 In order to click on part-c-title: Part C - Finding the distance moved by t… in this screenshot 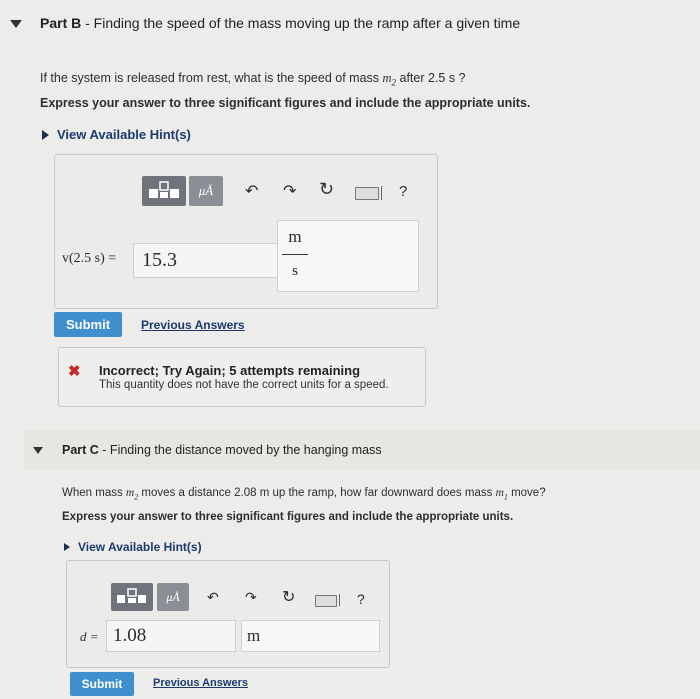, I will do `click(222, 450)`.